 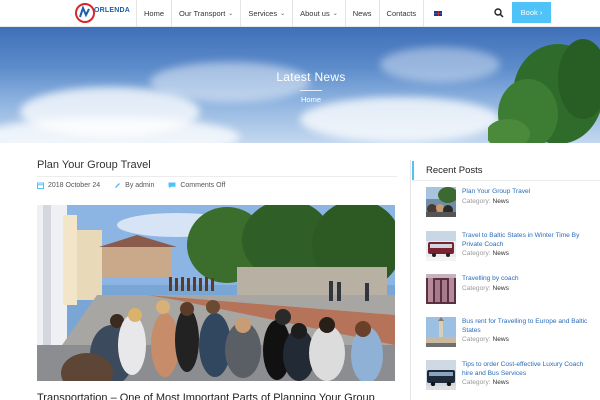 I want to click on chevron-right-icon: ›, so click(x=541, y=12).